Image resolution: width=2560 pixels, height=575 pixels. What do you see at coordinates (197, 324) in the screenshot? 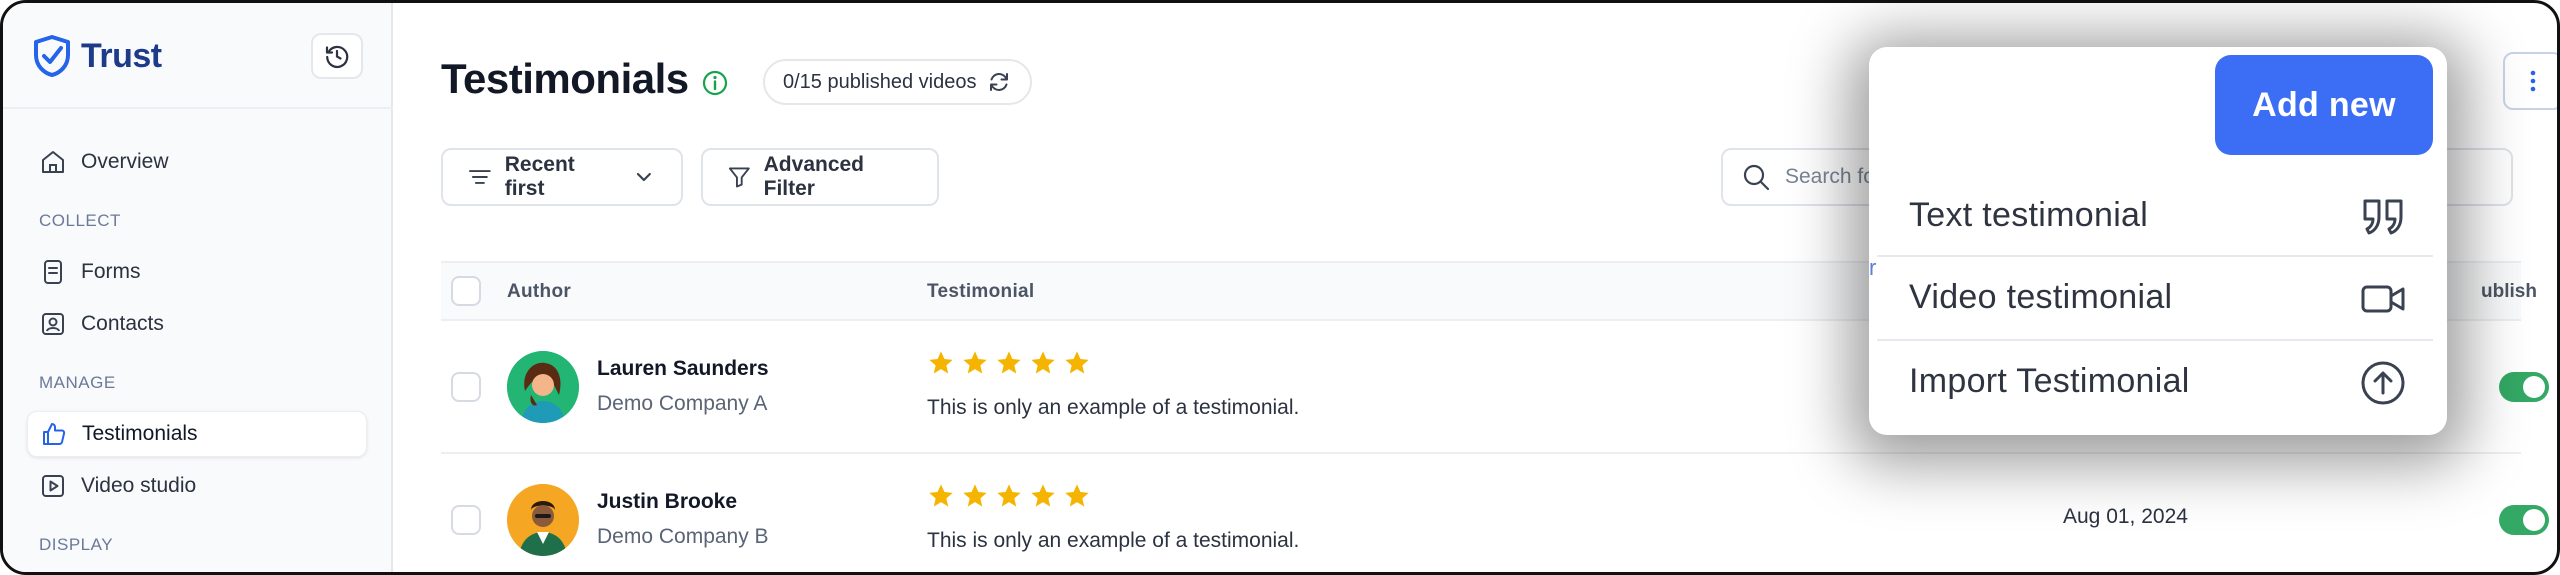
I see `sidebar-item-contacts: Contacts` at bounding box center [197, 324].